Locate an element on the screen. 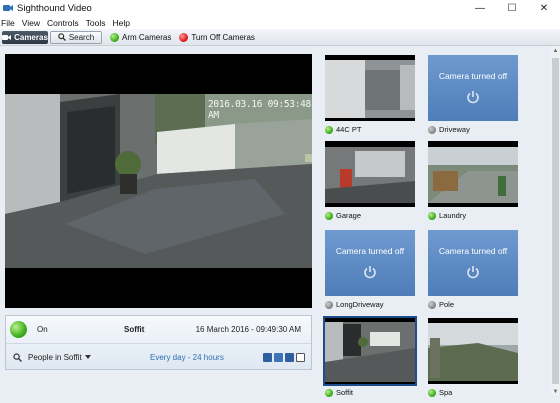 This screenshot has width=560, height=403. arm-cameras-label: Arm Cameras is located at coordinates (147, 37).